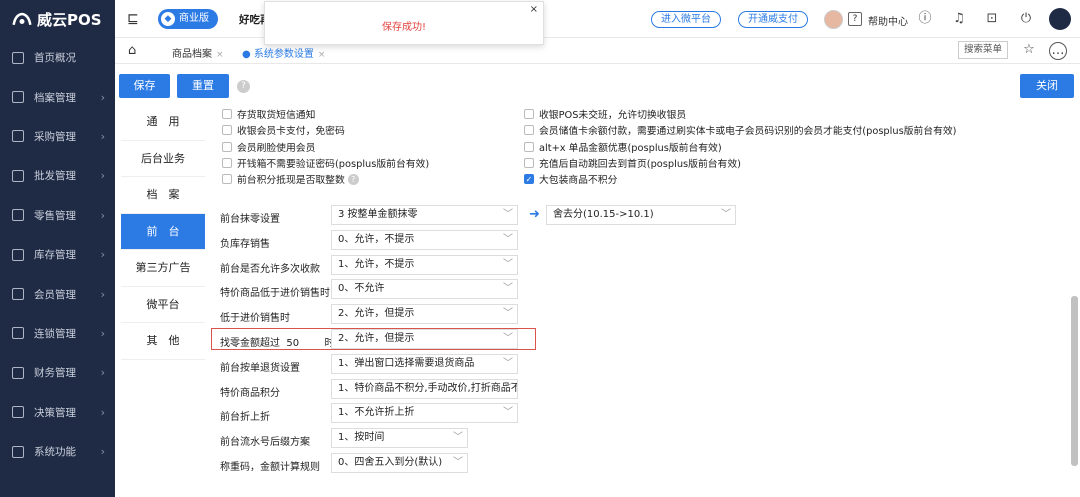 The width and height of the screenshot is (1080, 497). I want to click on sidebar-item-7: 连锁管理 ›, so click(57, 333).